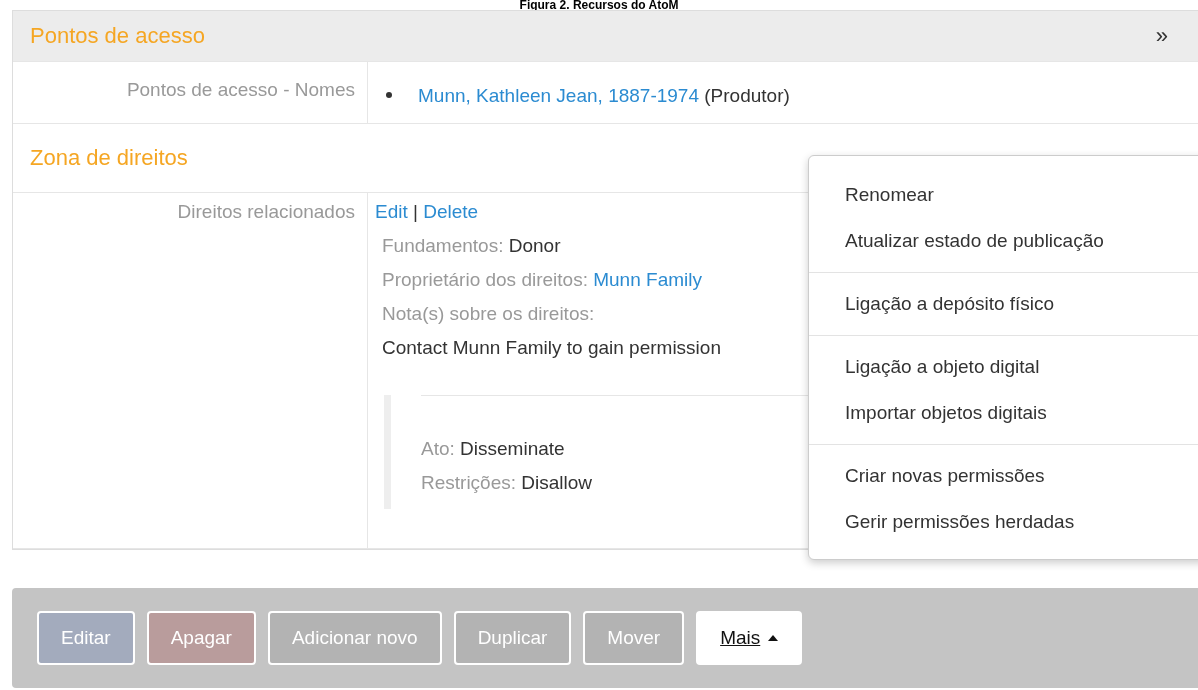 The width and height of the screenshot is (1198, 690). Describe the element at coordinates (1003, 304) in the screenshot. I see `menu-item: Ligação a depósito físico` at that location.